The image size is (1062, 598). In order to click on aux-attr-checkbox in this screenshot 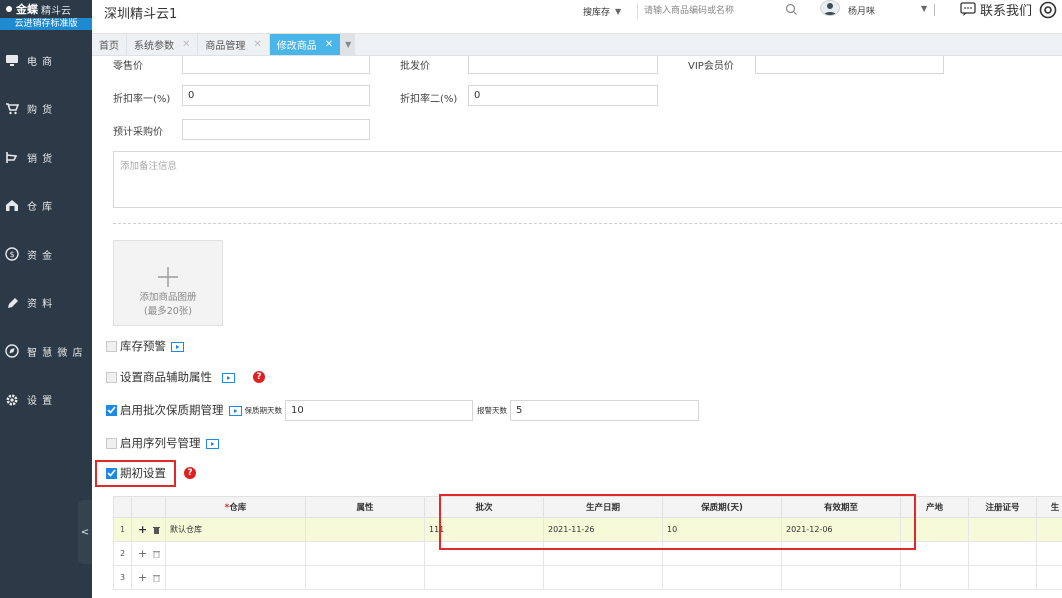, I will do `click(111, 377)`.